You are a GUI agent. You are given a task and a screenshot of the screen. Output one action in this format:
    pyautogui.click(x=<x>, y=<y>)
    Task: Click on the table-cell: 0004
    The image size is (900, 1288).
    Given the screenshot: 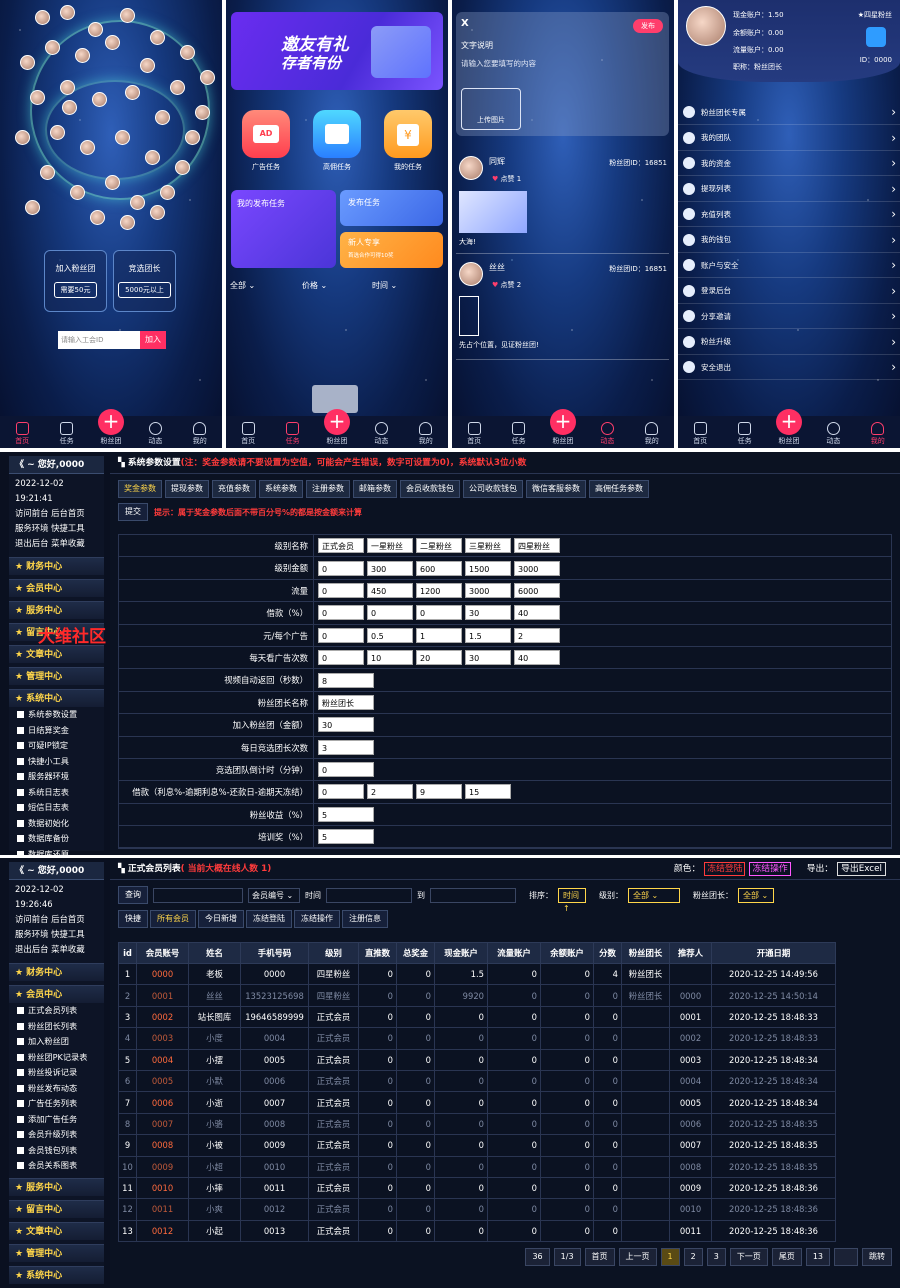 What is the action you would take?
    pyautogui.click(x=162, y=1059)
    